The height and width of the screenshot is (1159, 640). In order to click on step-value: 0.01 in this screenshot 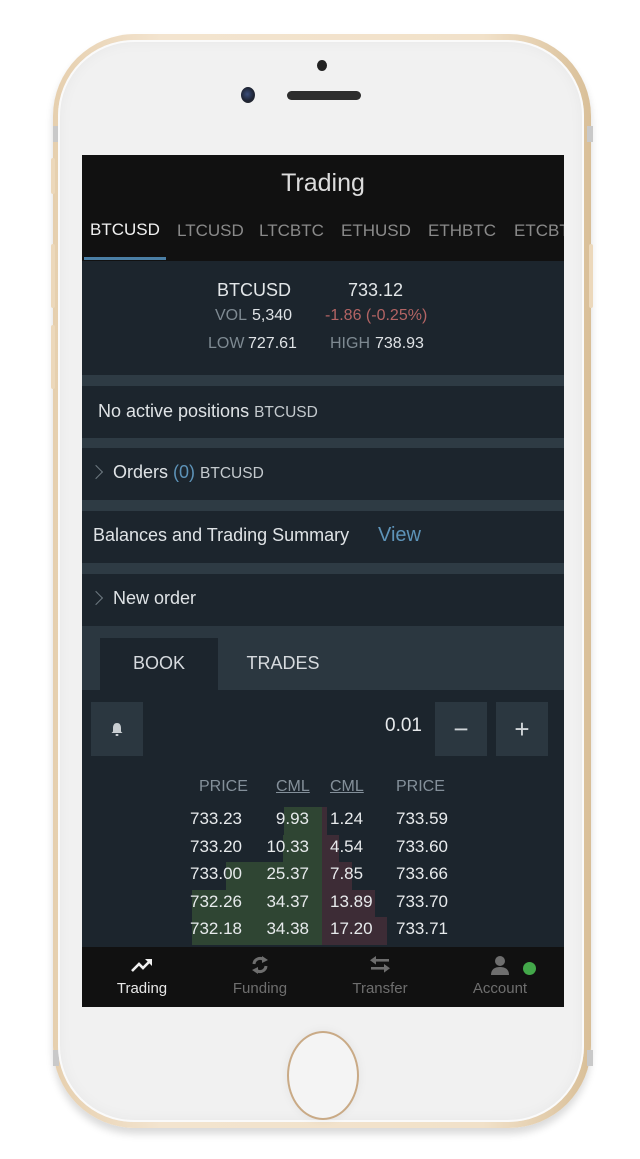, I will do `click(403, 725)`.